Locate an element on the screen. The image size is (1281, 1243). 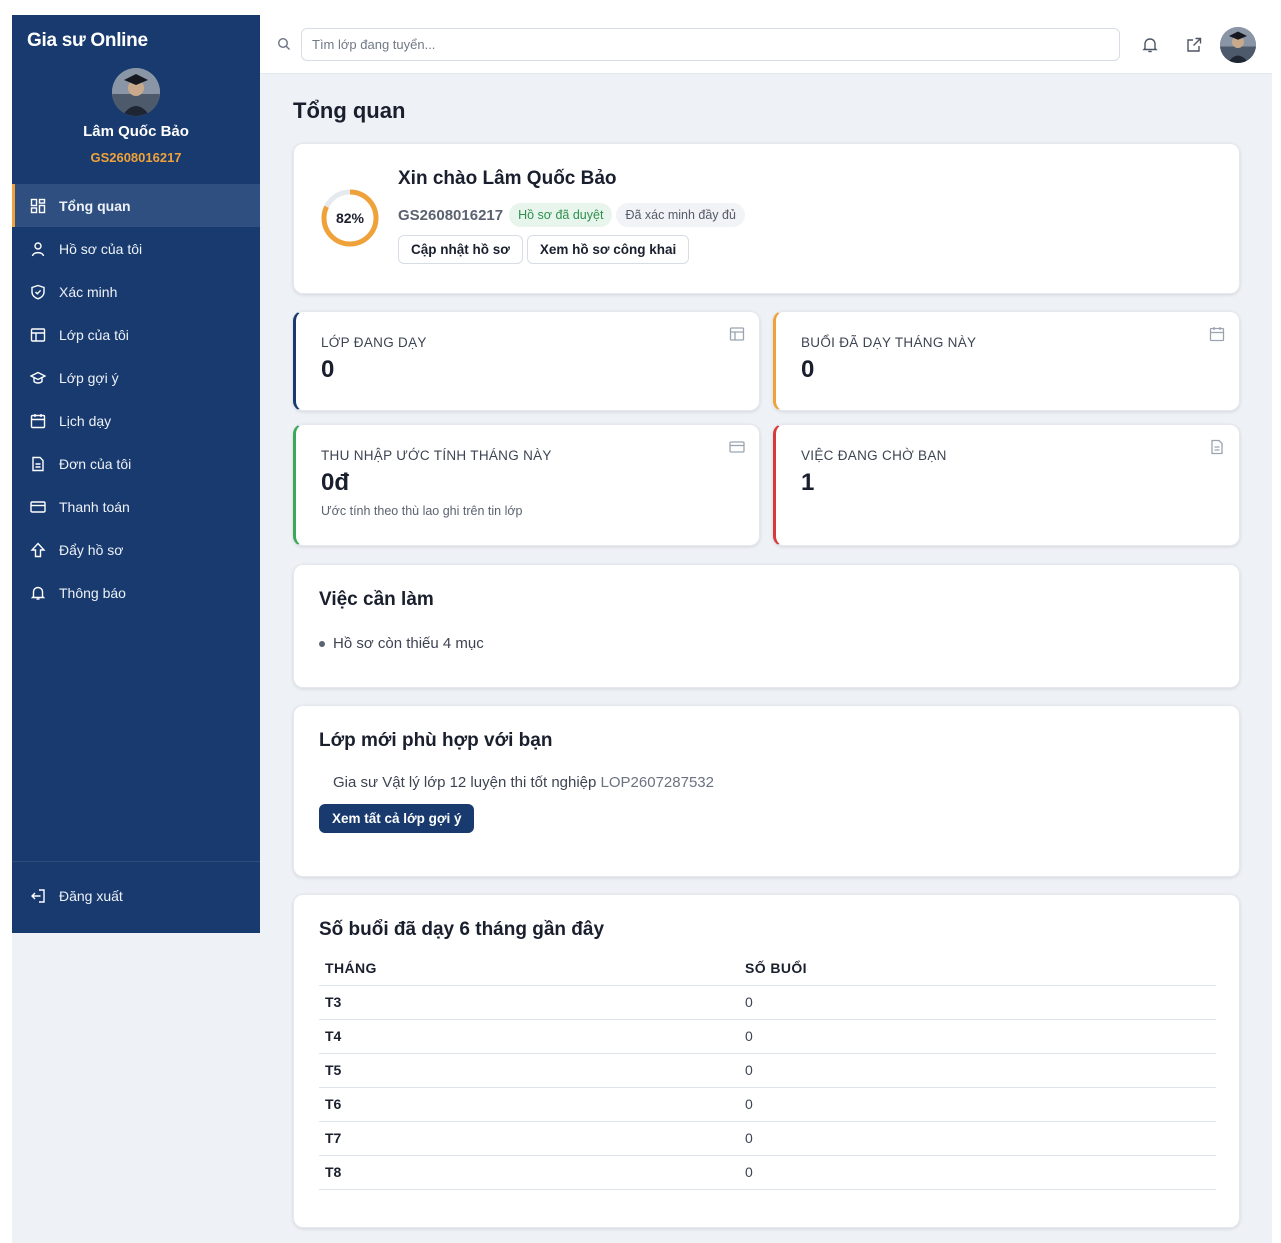
sidebar-item-label: Thông báo is located at coordinates (92, 592).